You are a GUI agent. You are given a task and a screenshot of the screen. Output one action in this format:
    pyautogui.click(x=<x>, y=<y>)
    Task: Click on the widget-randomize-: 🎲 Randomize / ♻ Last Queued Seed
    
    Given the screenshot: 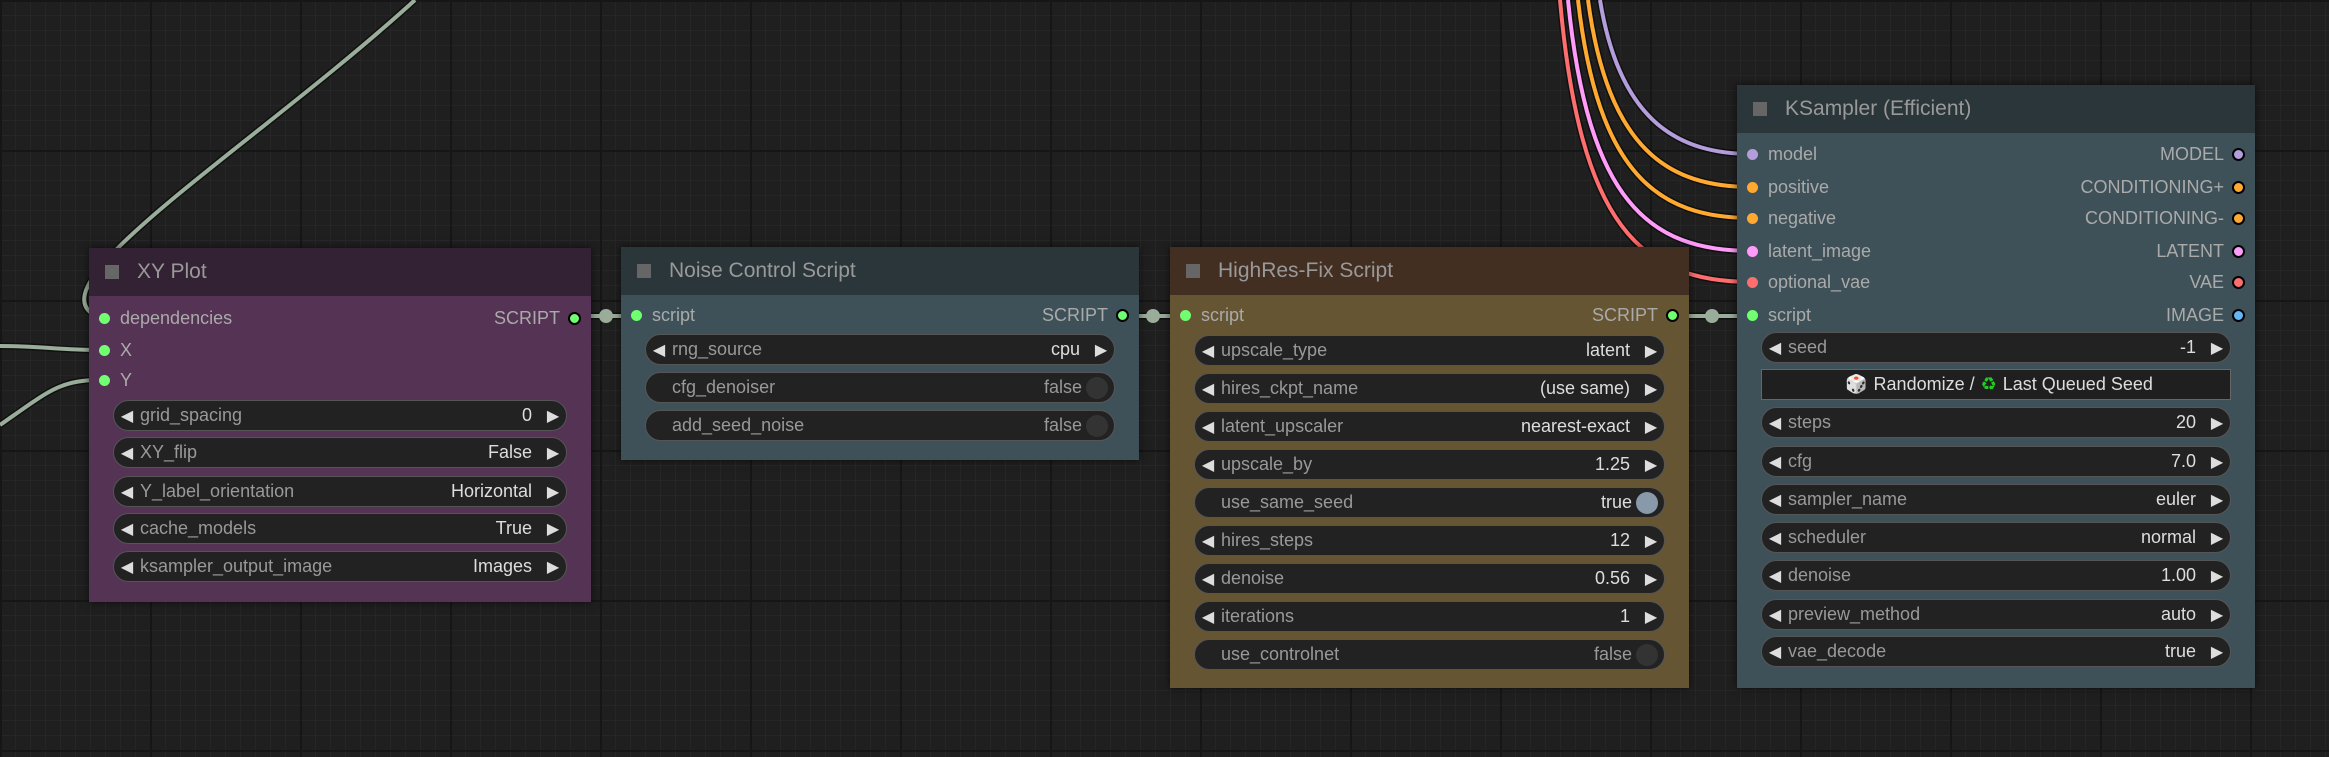 What is the action you would take?
    pyautogui.click(x=1996, y=384)
    